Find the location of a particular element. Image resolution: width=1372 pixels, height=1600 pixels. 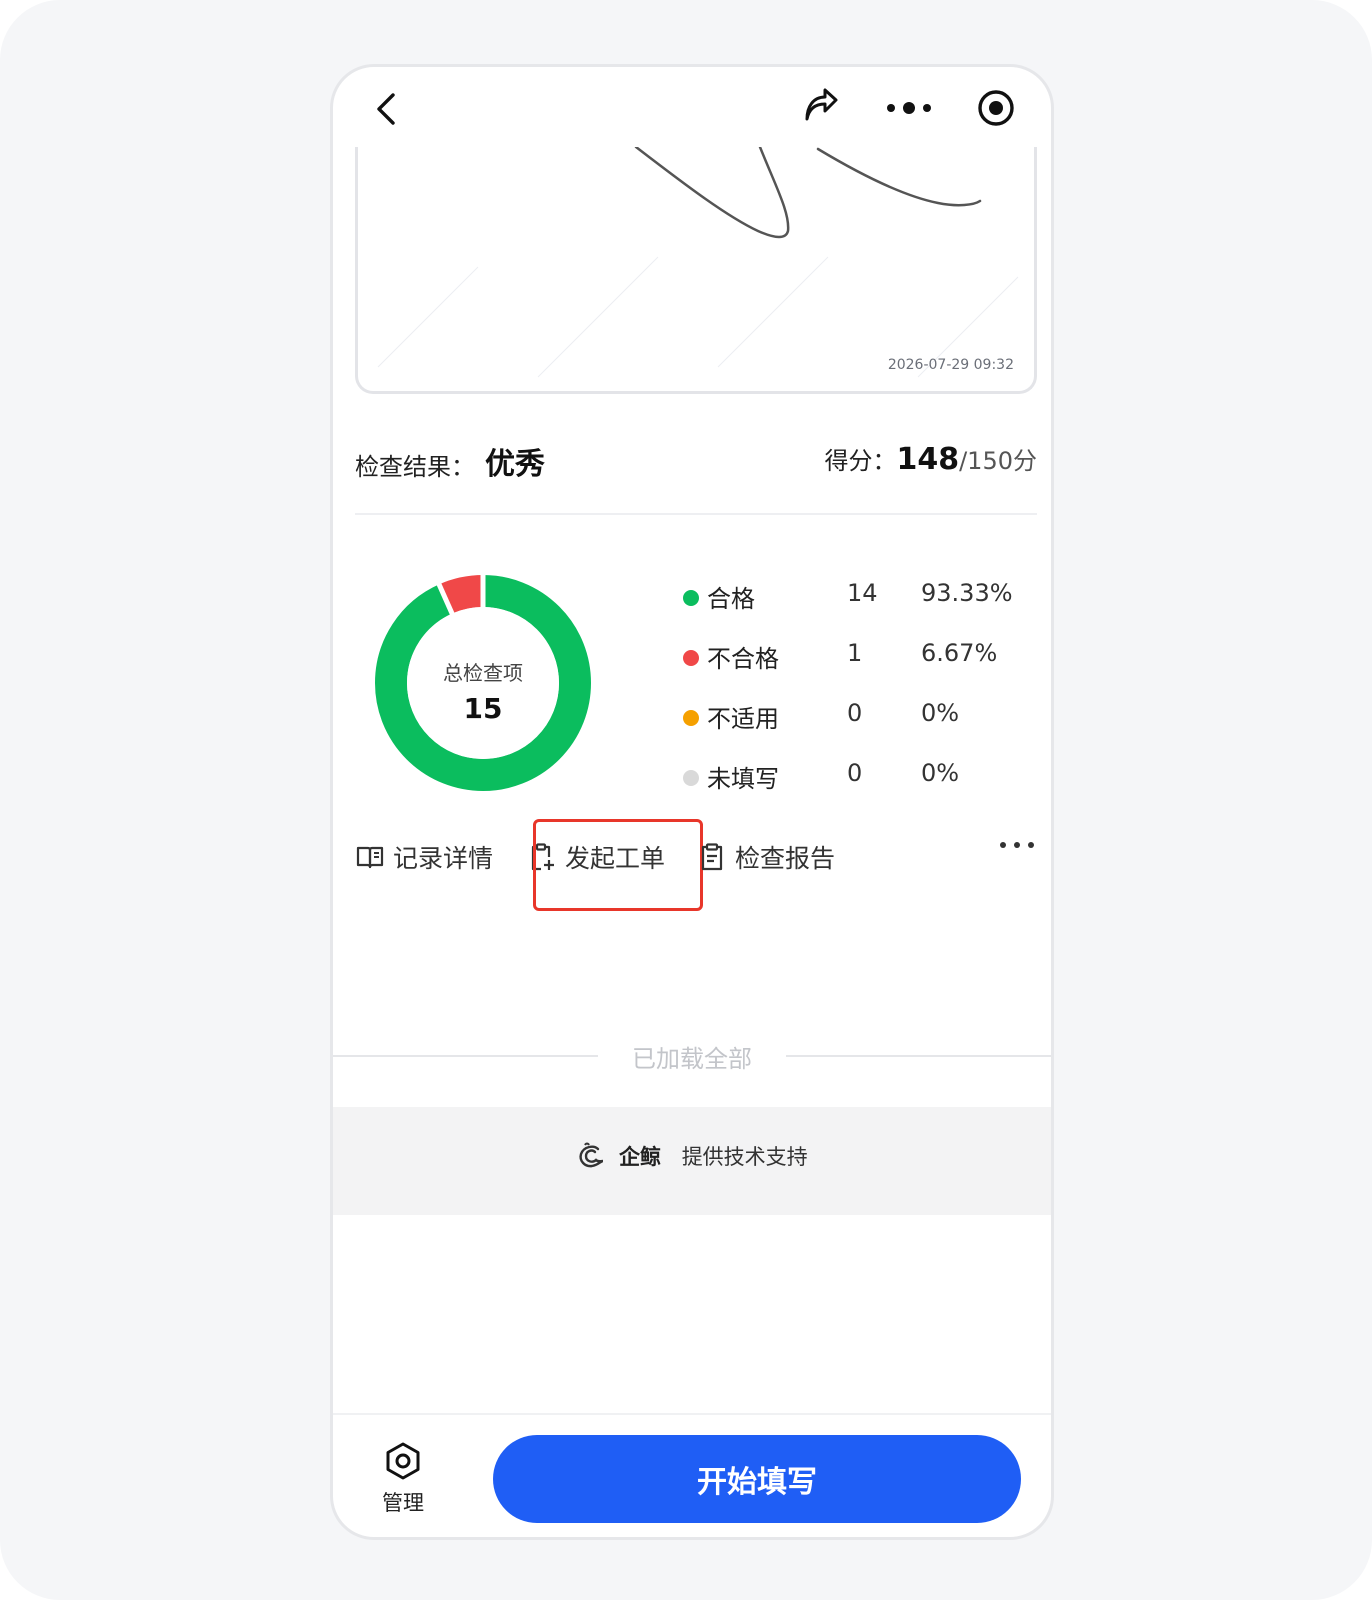

donut-center: 总检查项 15 is located at coordinates (483, 691).